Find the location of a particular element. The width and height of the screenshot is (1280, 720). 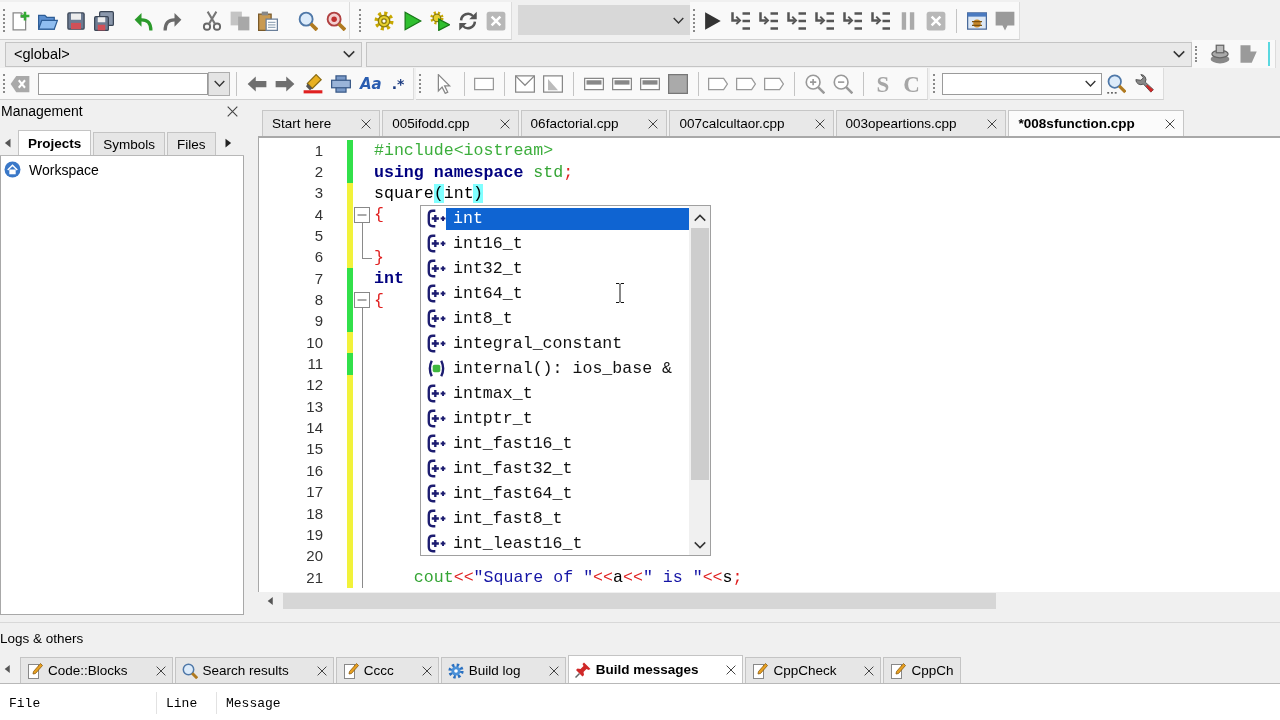

square-icon is located at coordinates (677, 83).